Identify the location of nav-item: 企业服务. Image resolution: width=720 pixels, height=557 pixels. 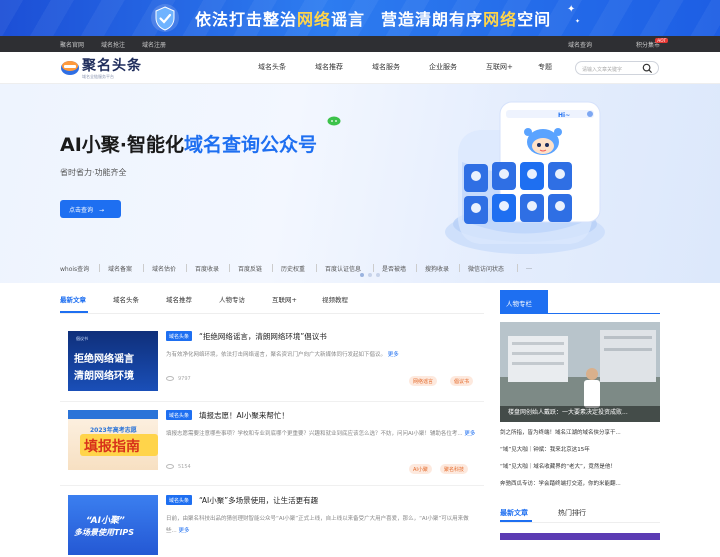
(443, 67).